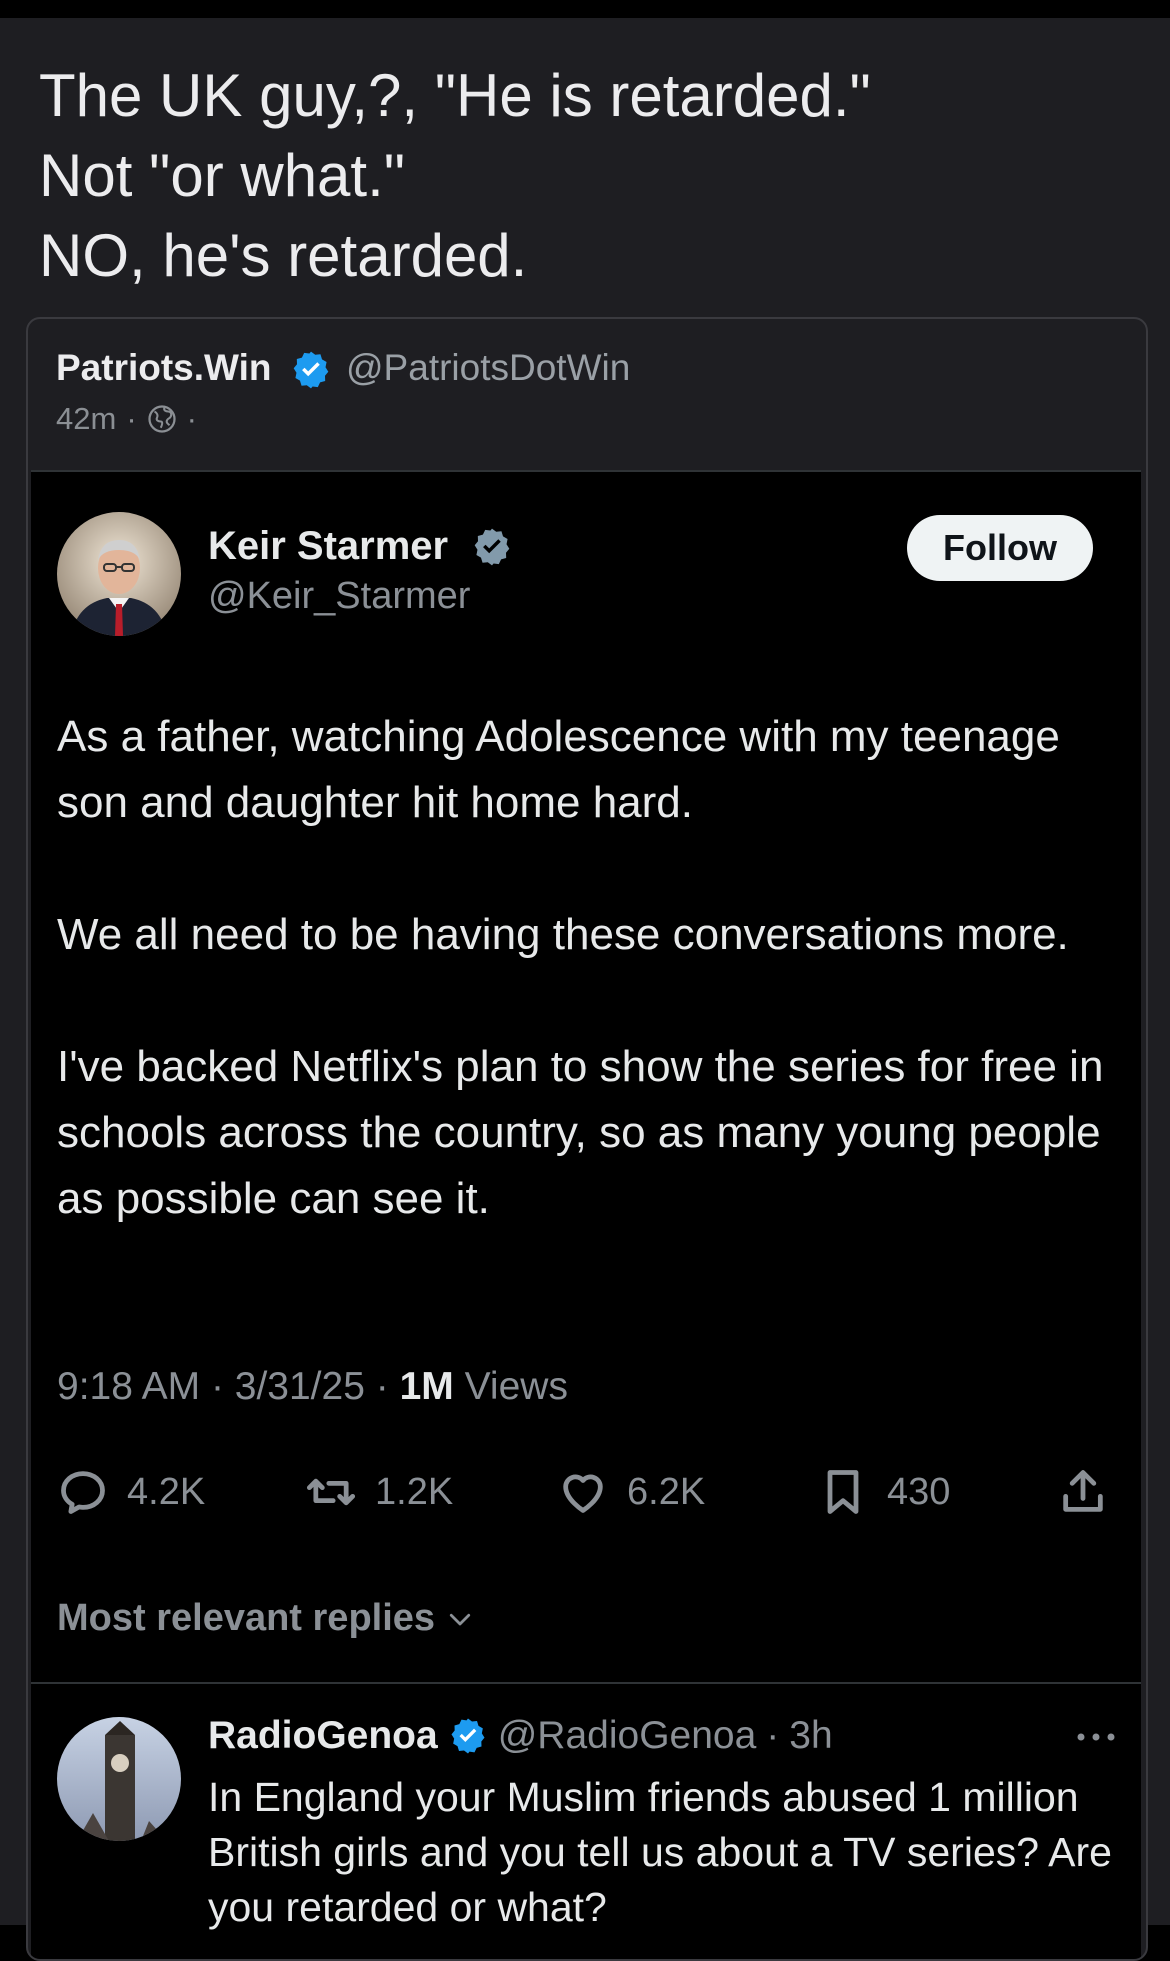 This screenshot has height=1961, width=1170. What do you see at coordinates (164, 368) in the screenshot?
I see `quote-author-name: Patriots.Win` at bounding box center [164, 368].